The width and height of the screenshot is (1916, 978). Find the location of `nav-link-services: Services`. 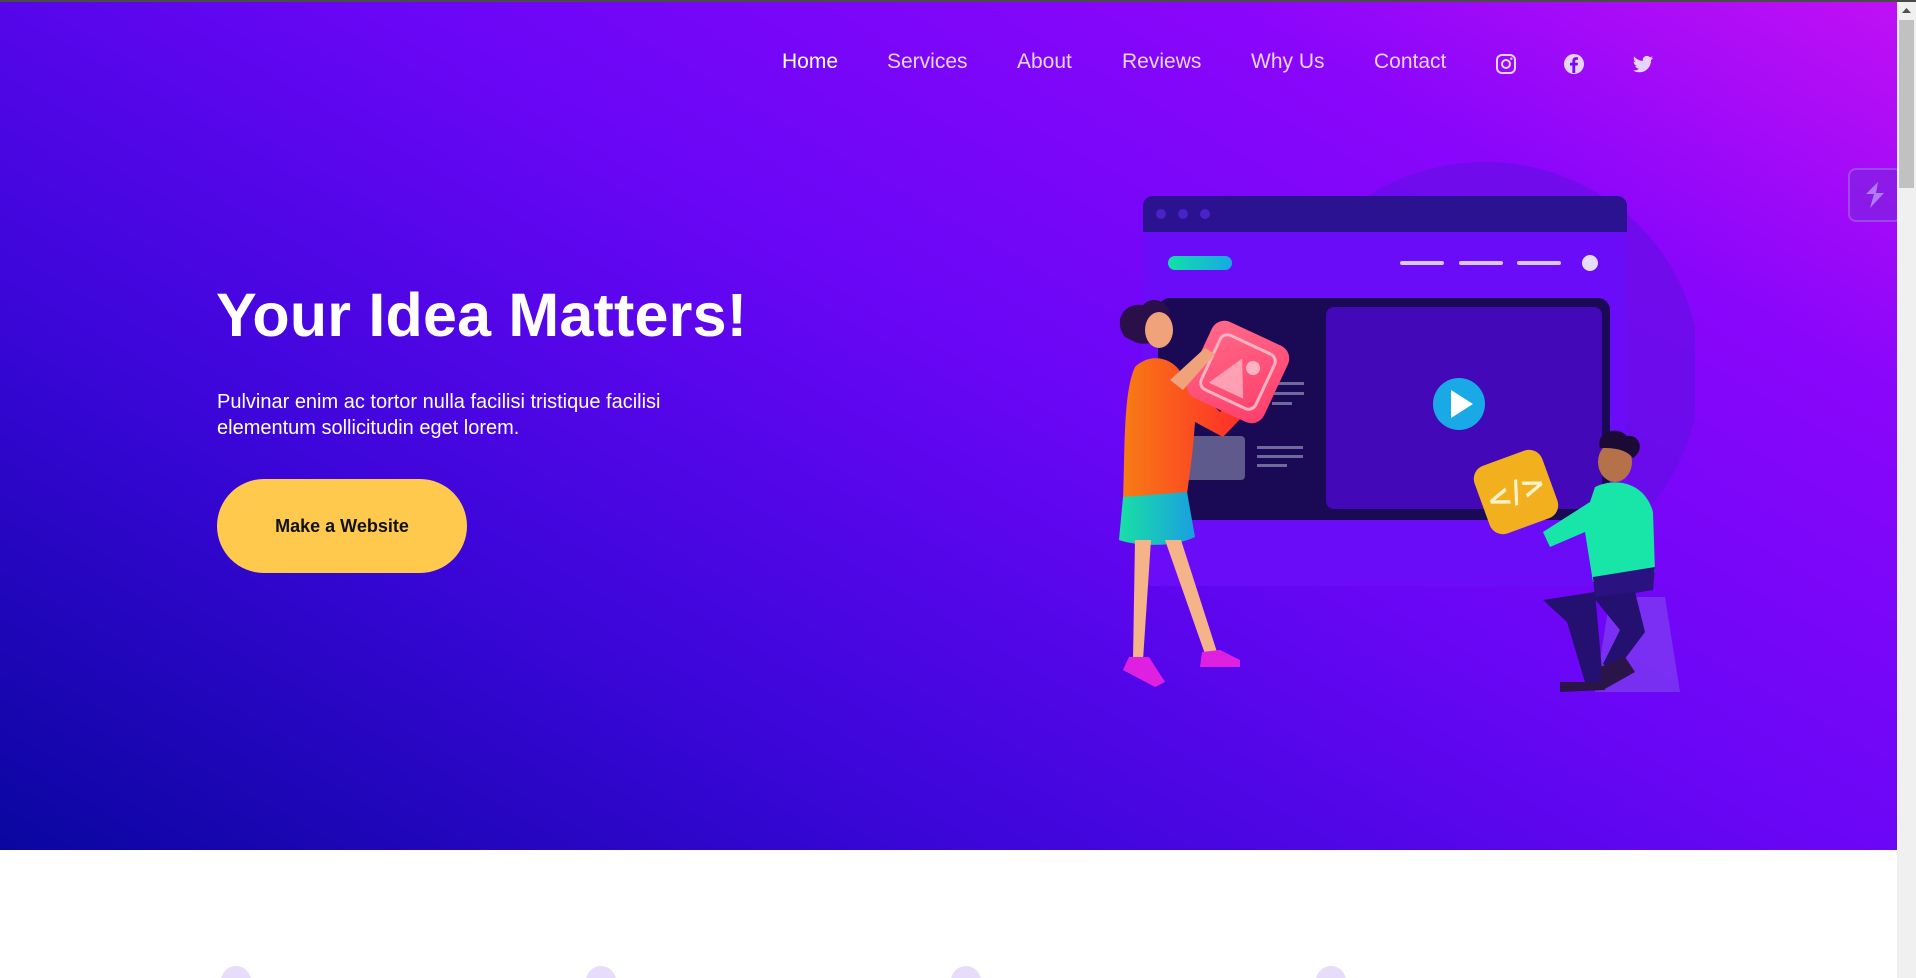

nav-link-services: Services is located at coordinates (927, 62).